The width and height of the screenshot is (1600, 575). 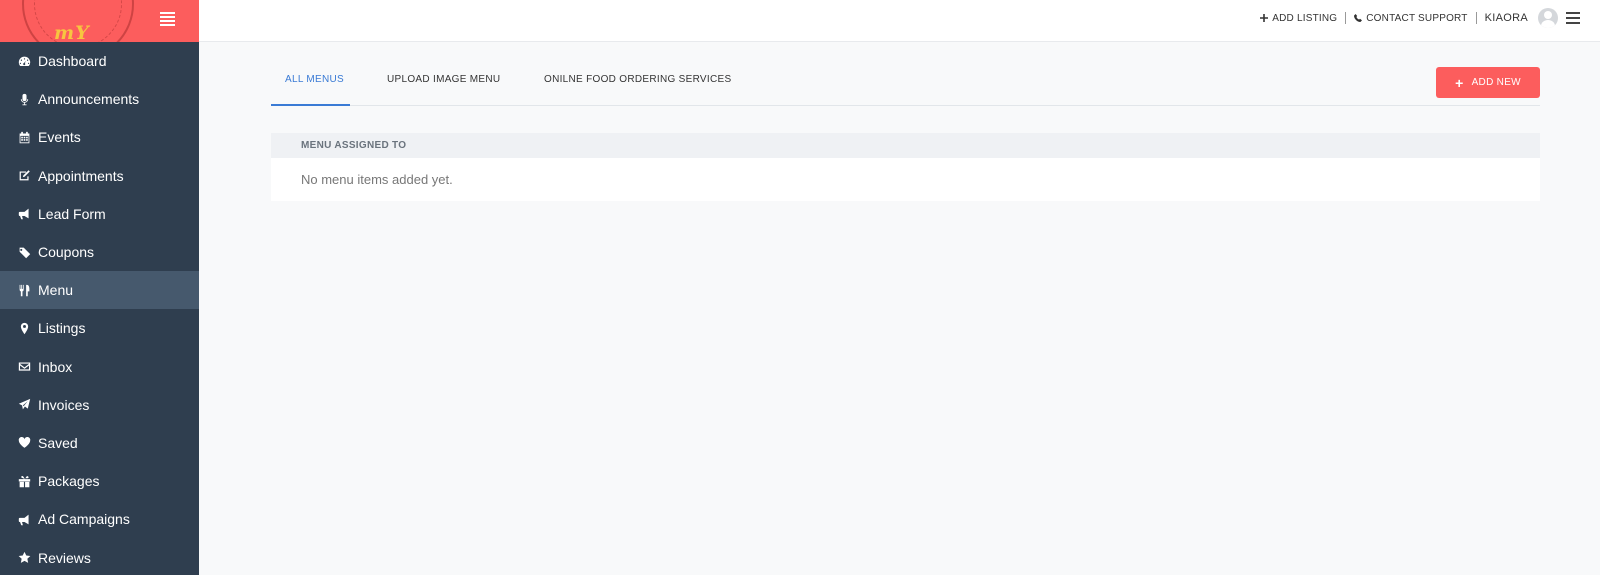 I want to click on calendar-icon, so click(x=24, y=137).